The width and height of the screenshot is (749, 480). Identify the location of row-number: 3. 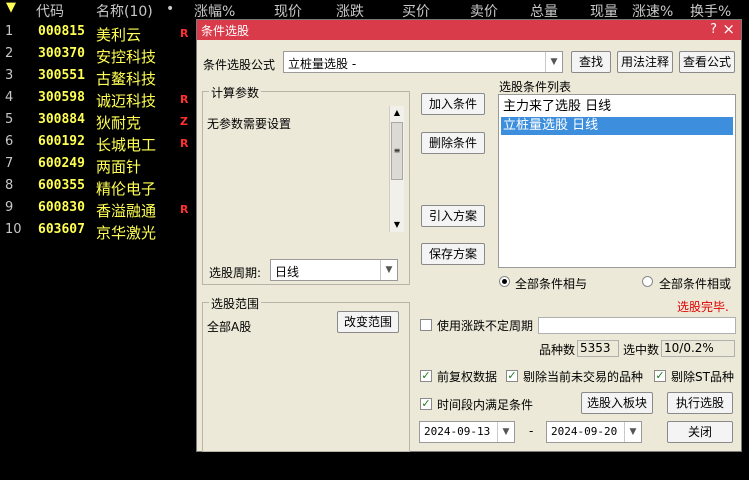
(9, 75).